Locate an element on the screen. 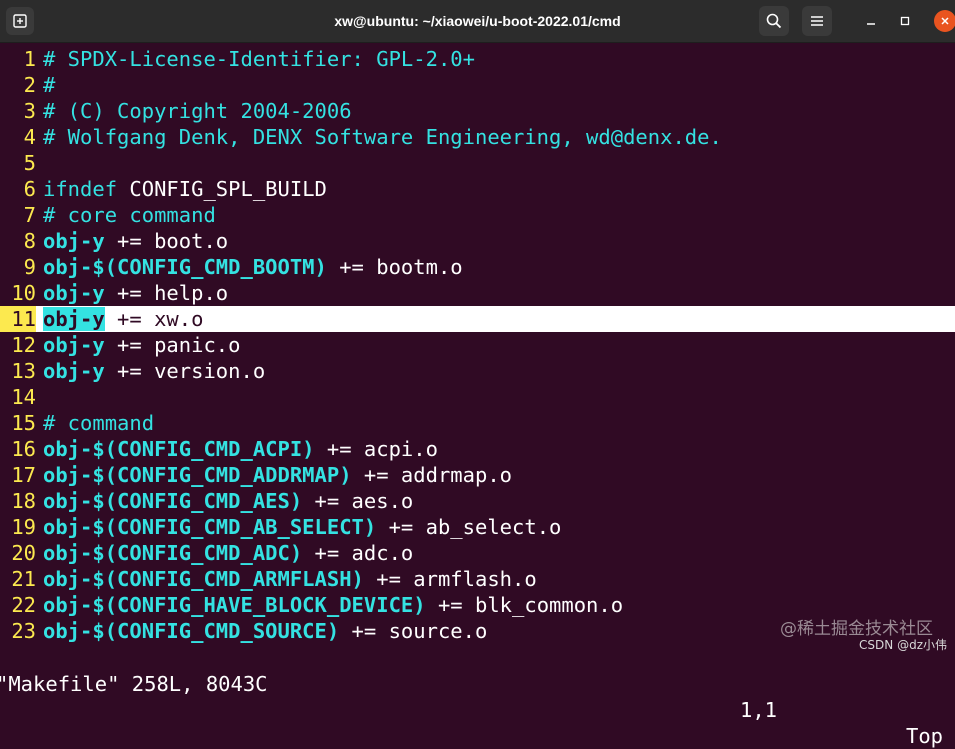  file-info: "Makefile" 258L, 8043C is located at coordinates (134, 684).